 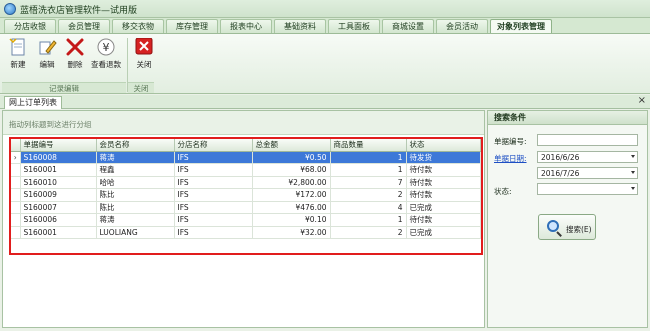 What do you see at coordinates (106, 56) in the screenshot?
I see `view-refund-button: ¥ 查看退款` at bounding box center [106, 56].